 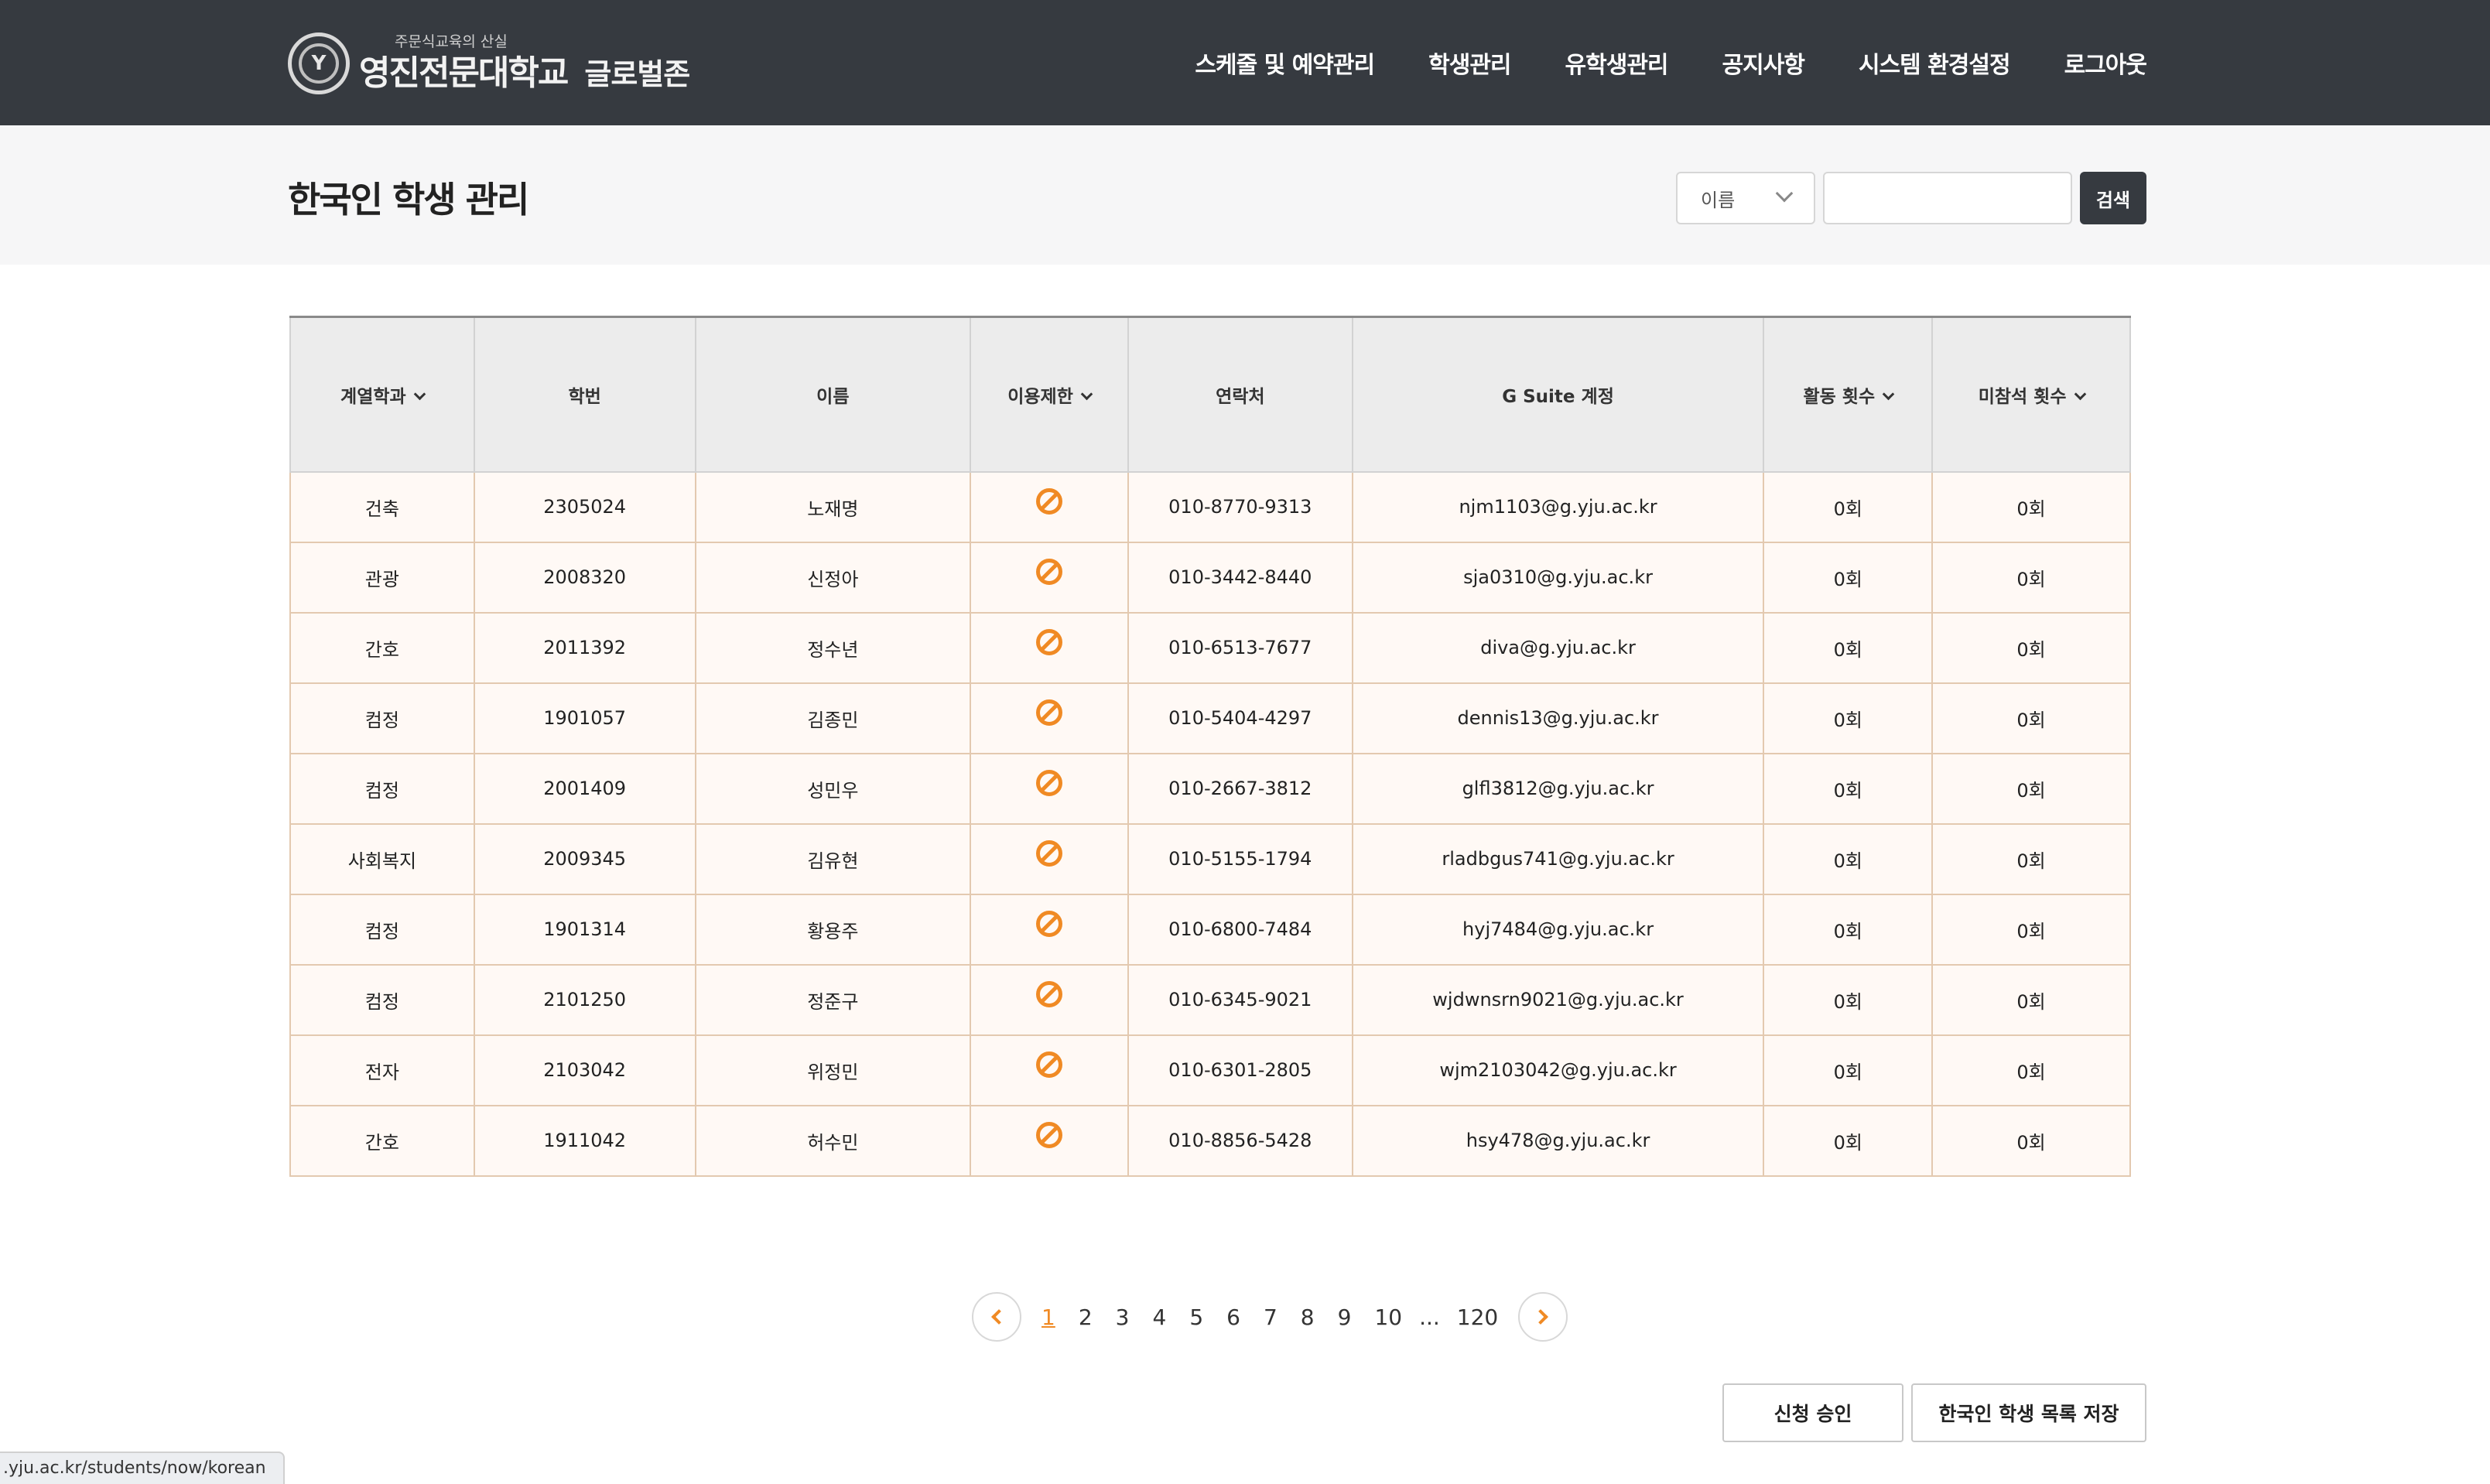 I want to click on column-header-dept: 계열학과, so click(x=382, y=395).